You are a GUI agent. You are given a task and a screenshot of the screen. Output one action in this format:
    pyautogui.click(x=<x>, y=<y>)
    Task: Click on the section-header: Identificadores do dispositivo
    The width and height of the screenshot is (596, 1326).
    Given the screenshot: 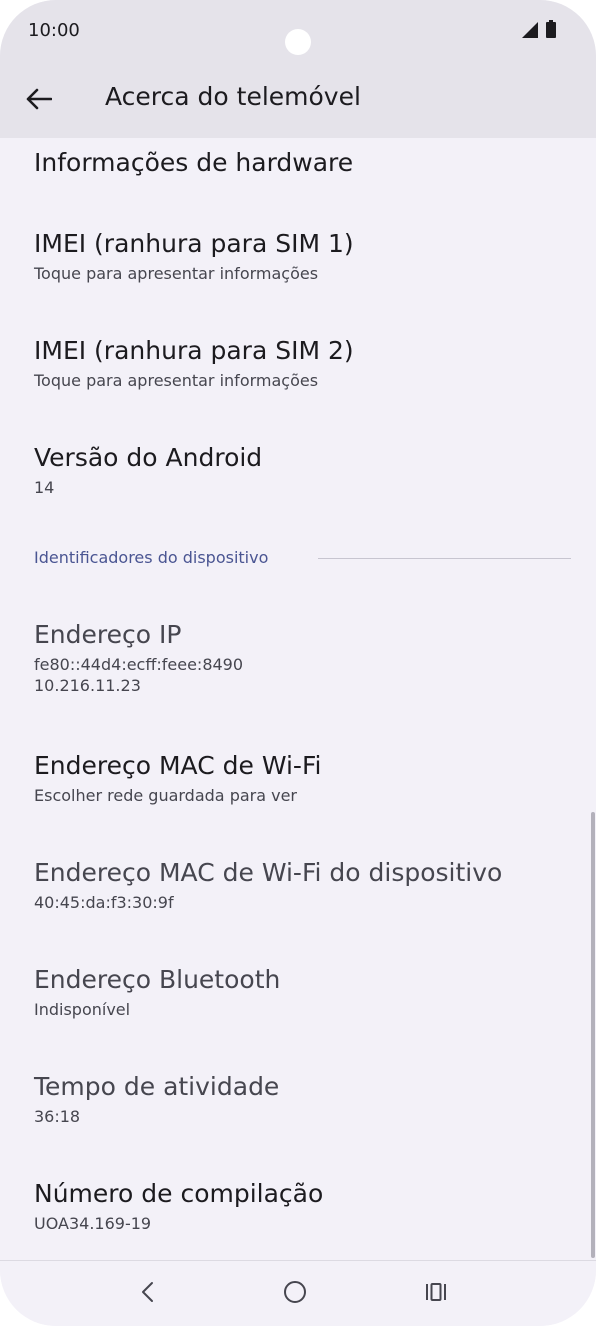 What is the action you would take?
    pyautogui.click(x=151, y=557)
    